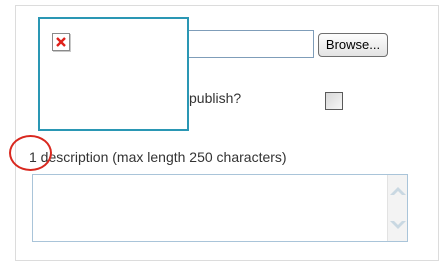  I want to click on publish-label: publish?, so click(215, 98).